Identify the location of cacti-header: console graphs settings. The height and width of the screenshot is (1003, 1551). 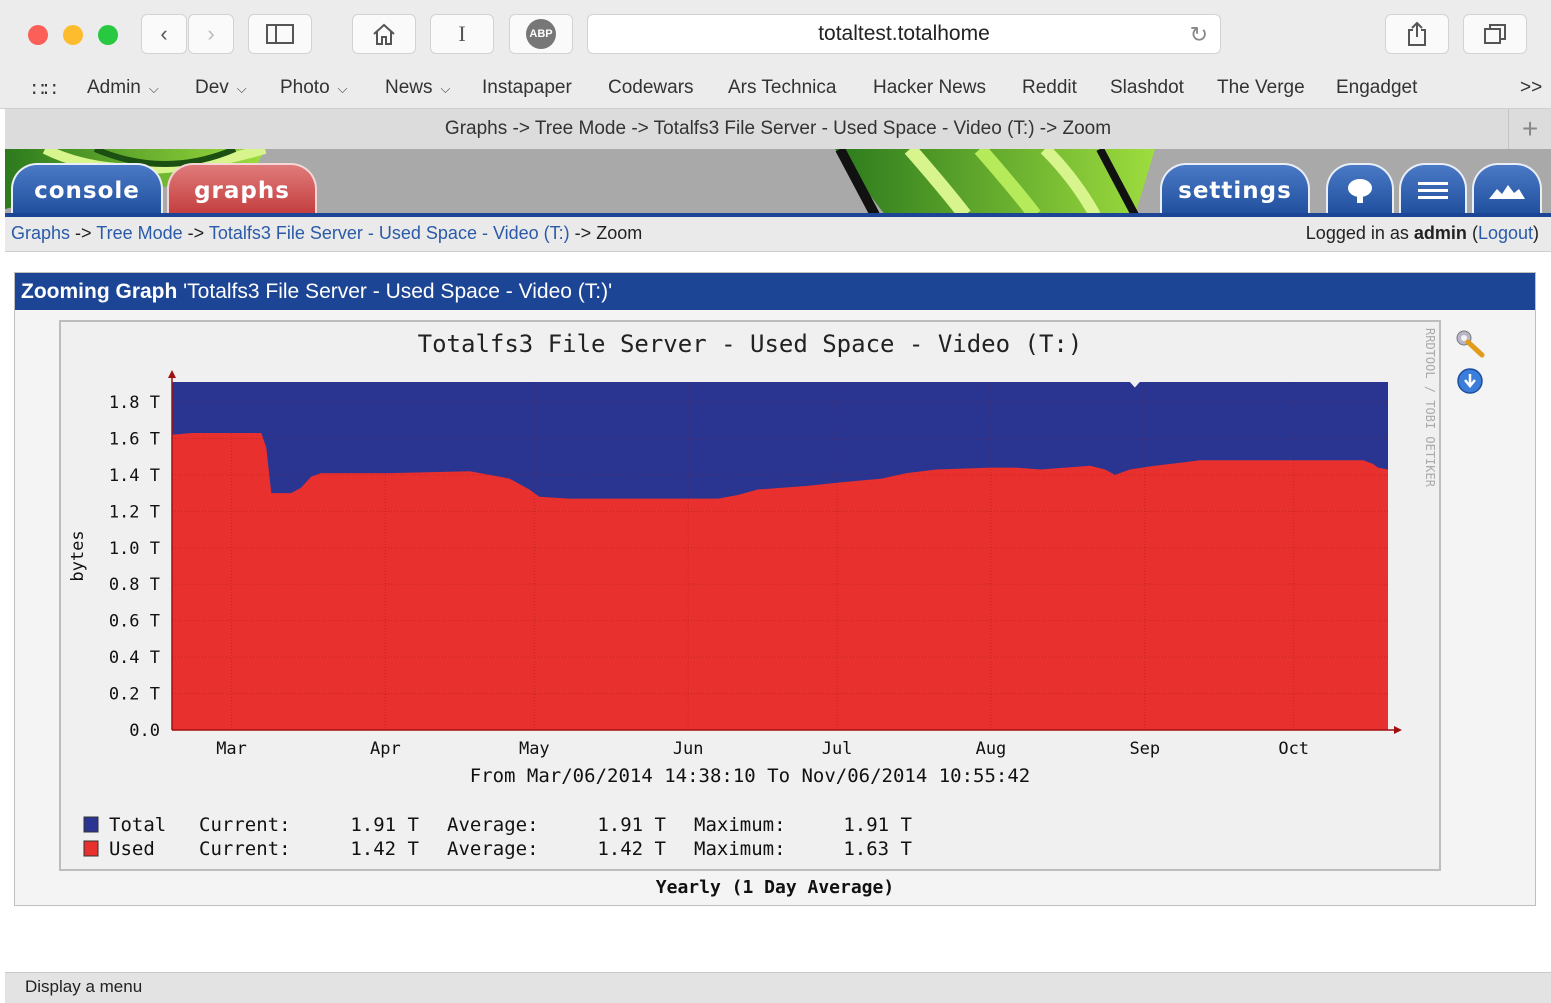
(778, 182).